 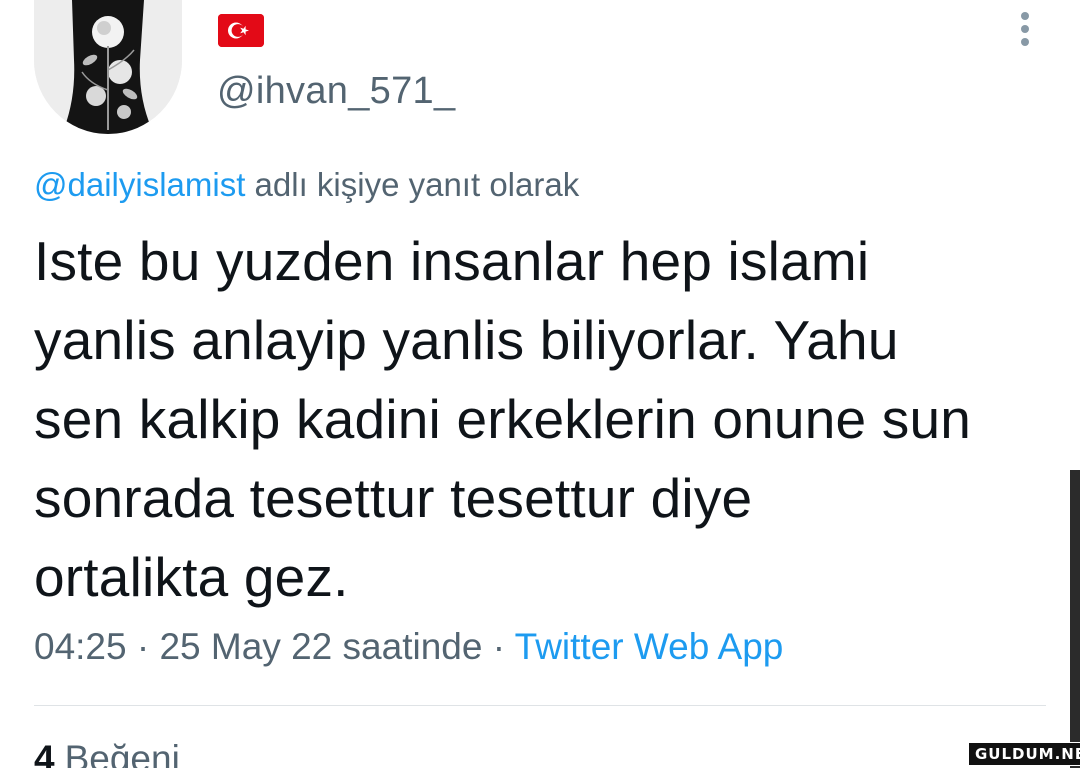 I want to click on avatar, so click(x=108, y=67).